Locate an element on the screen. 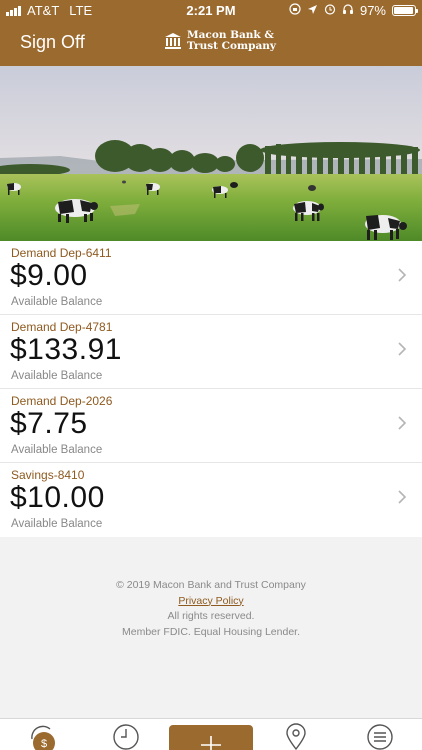 The width and height of the screenshot is (422, 750). account-name: Demand Dep-6411 is located at coordinates (61, 253).